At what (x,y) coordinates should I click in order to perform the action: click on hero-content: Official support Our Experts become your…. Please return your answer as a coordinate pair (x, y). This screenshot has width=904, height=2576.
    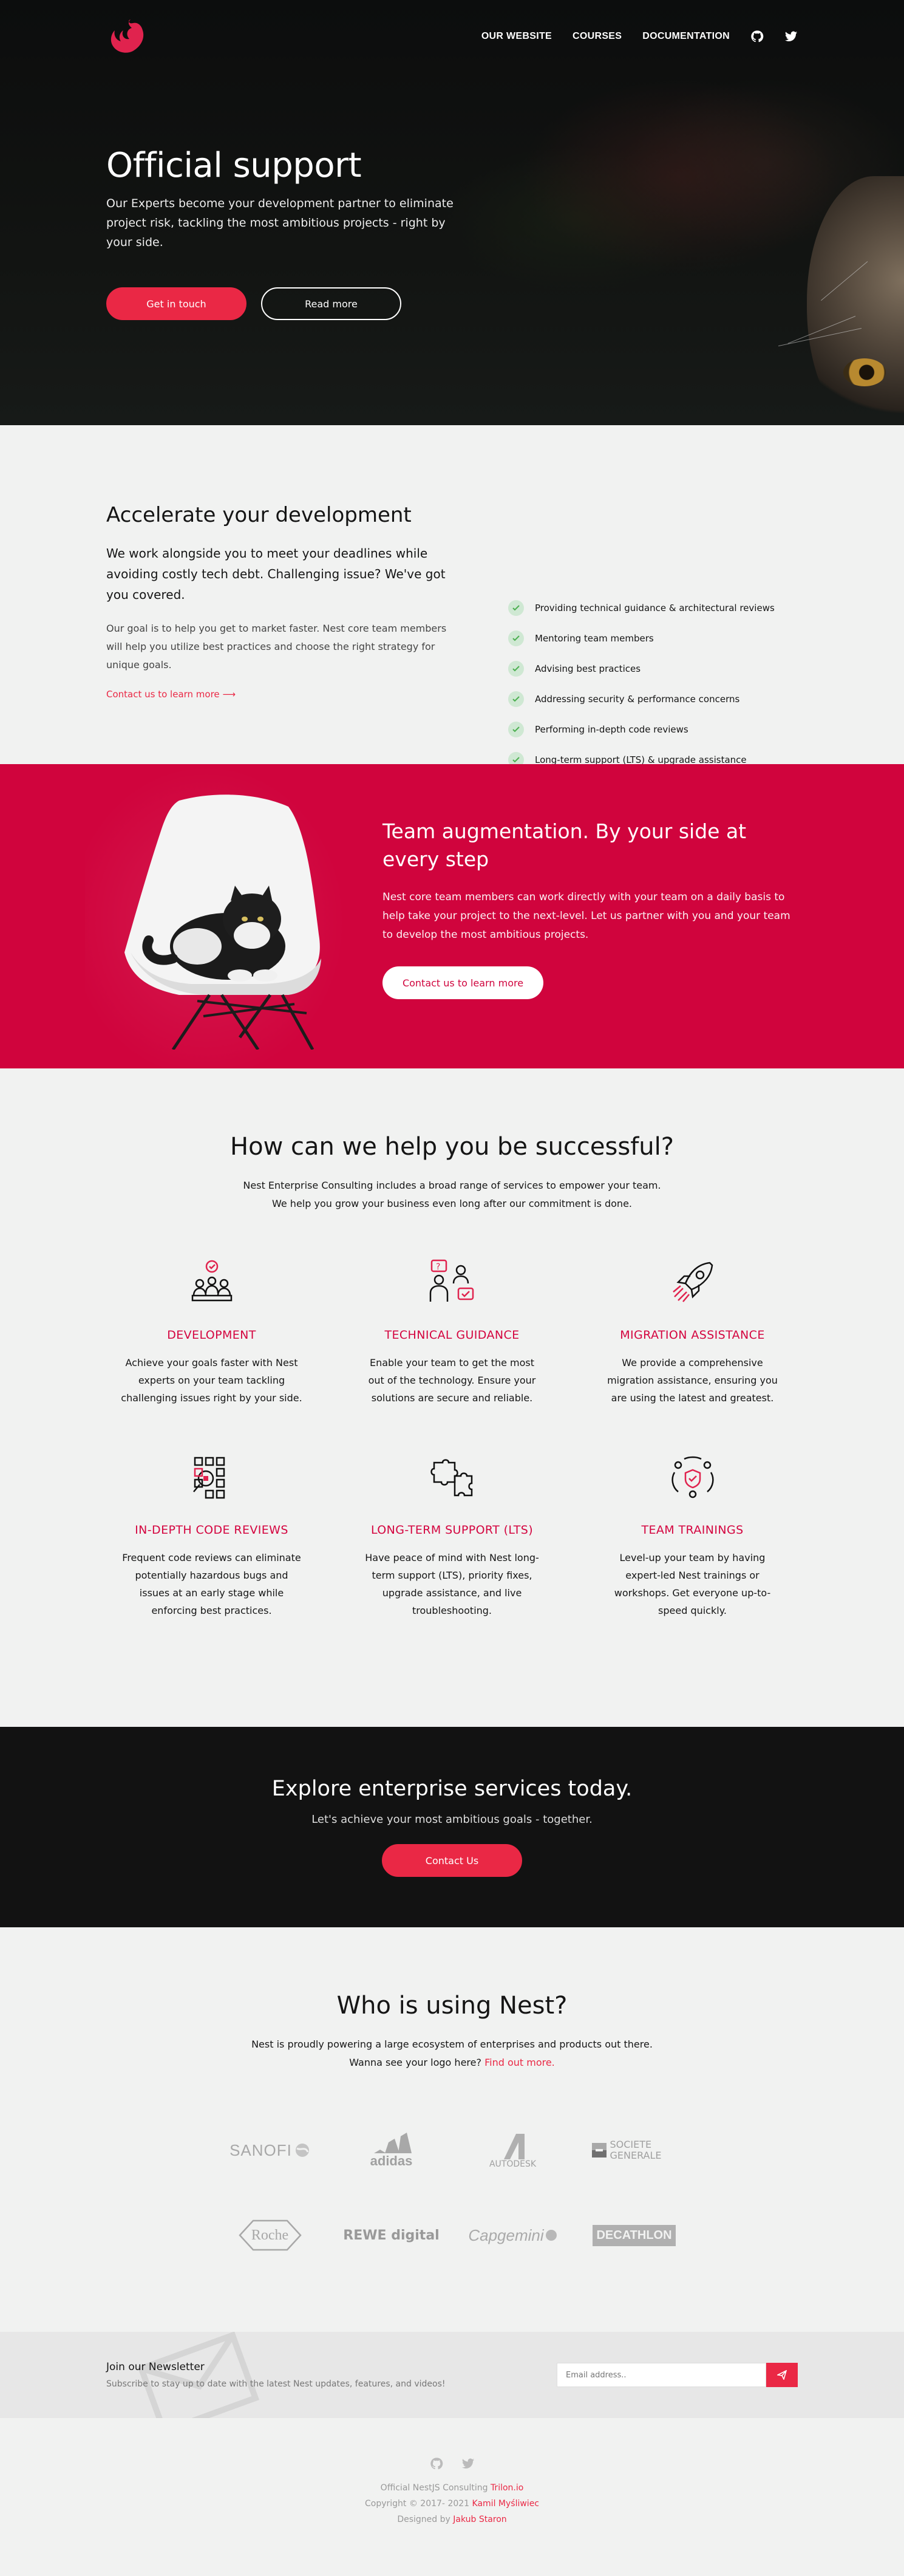
    Looking at the image, I should click on (288, 233).